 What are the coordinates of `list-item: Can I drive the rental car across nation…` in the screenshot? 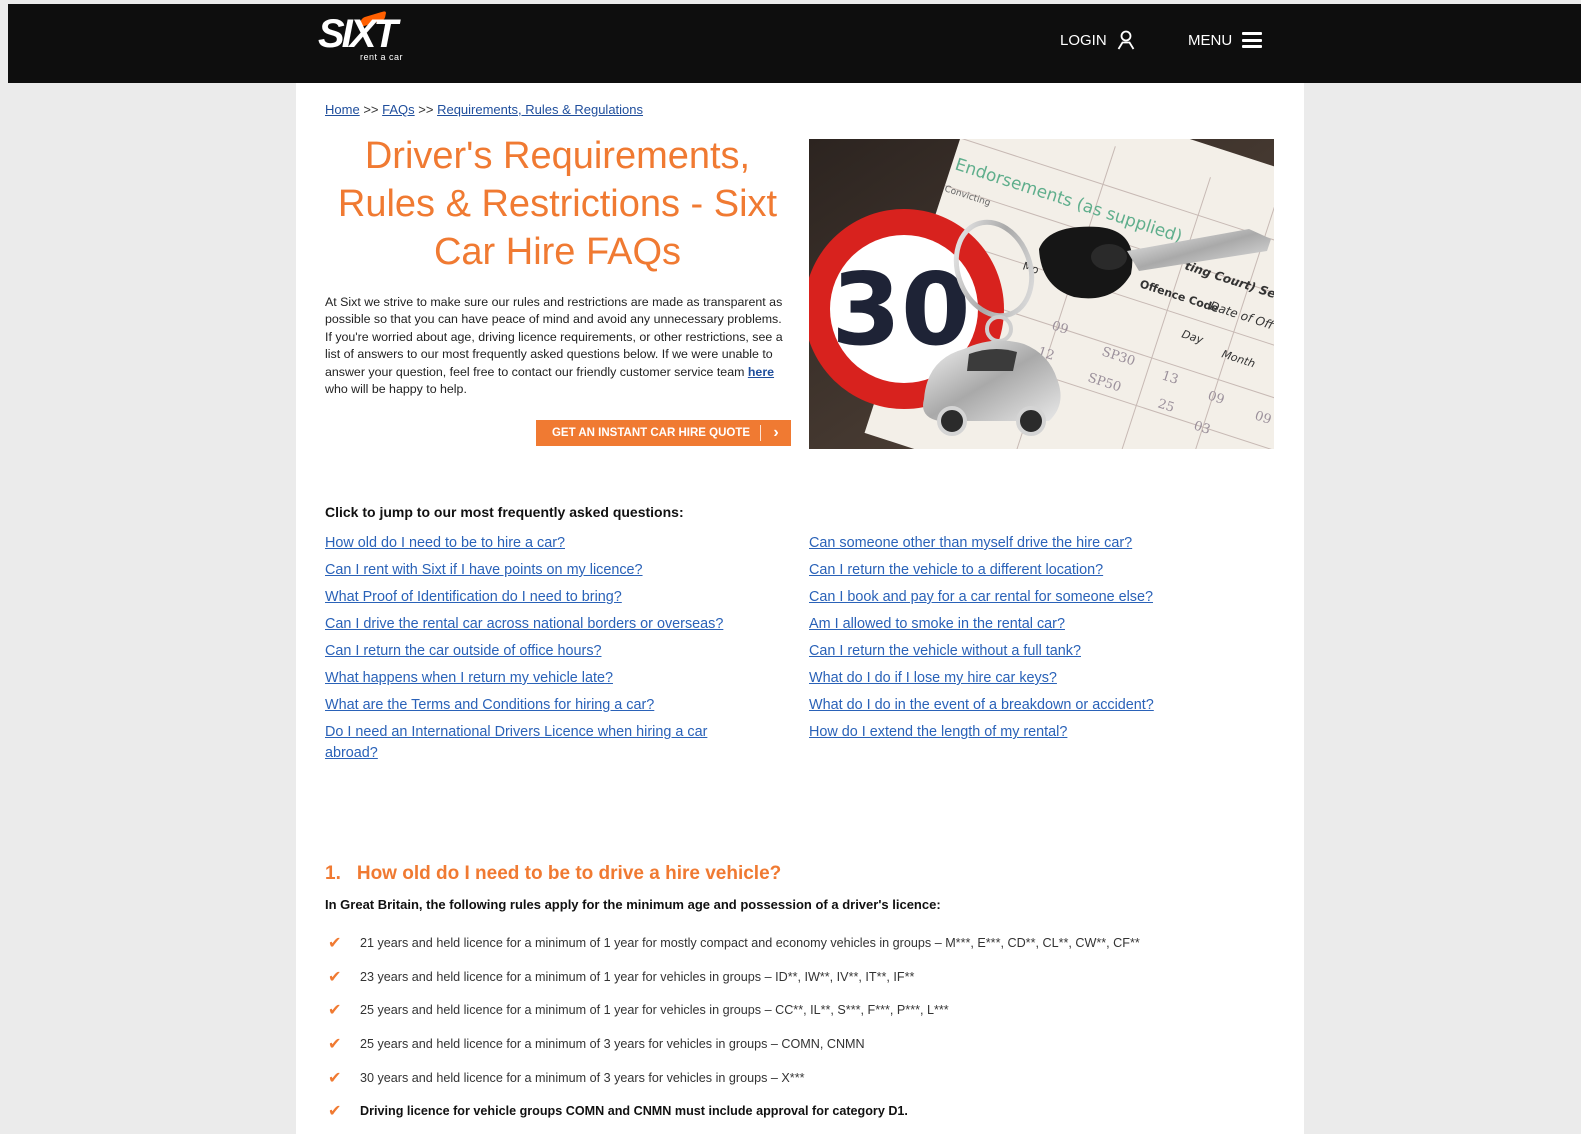 It's located at (545, 624).